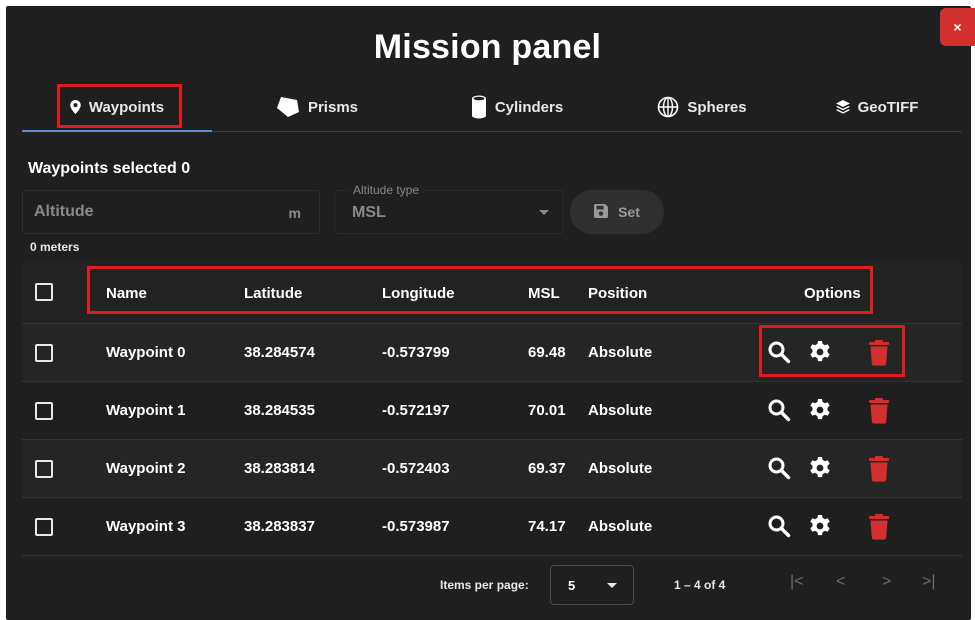 The image size is (975, 620). Describe the element at coordinates (171, 212) in the screenshot. I see `altitude-input: Altitude m` at that location.